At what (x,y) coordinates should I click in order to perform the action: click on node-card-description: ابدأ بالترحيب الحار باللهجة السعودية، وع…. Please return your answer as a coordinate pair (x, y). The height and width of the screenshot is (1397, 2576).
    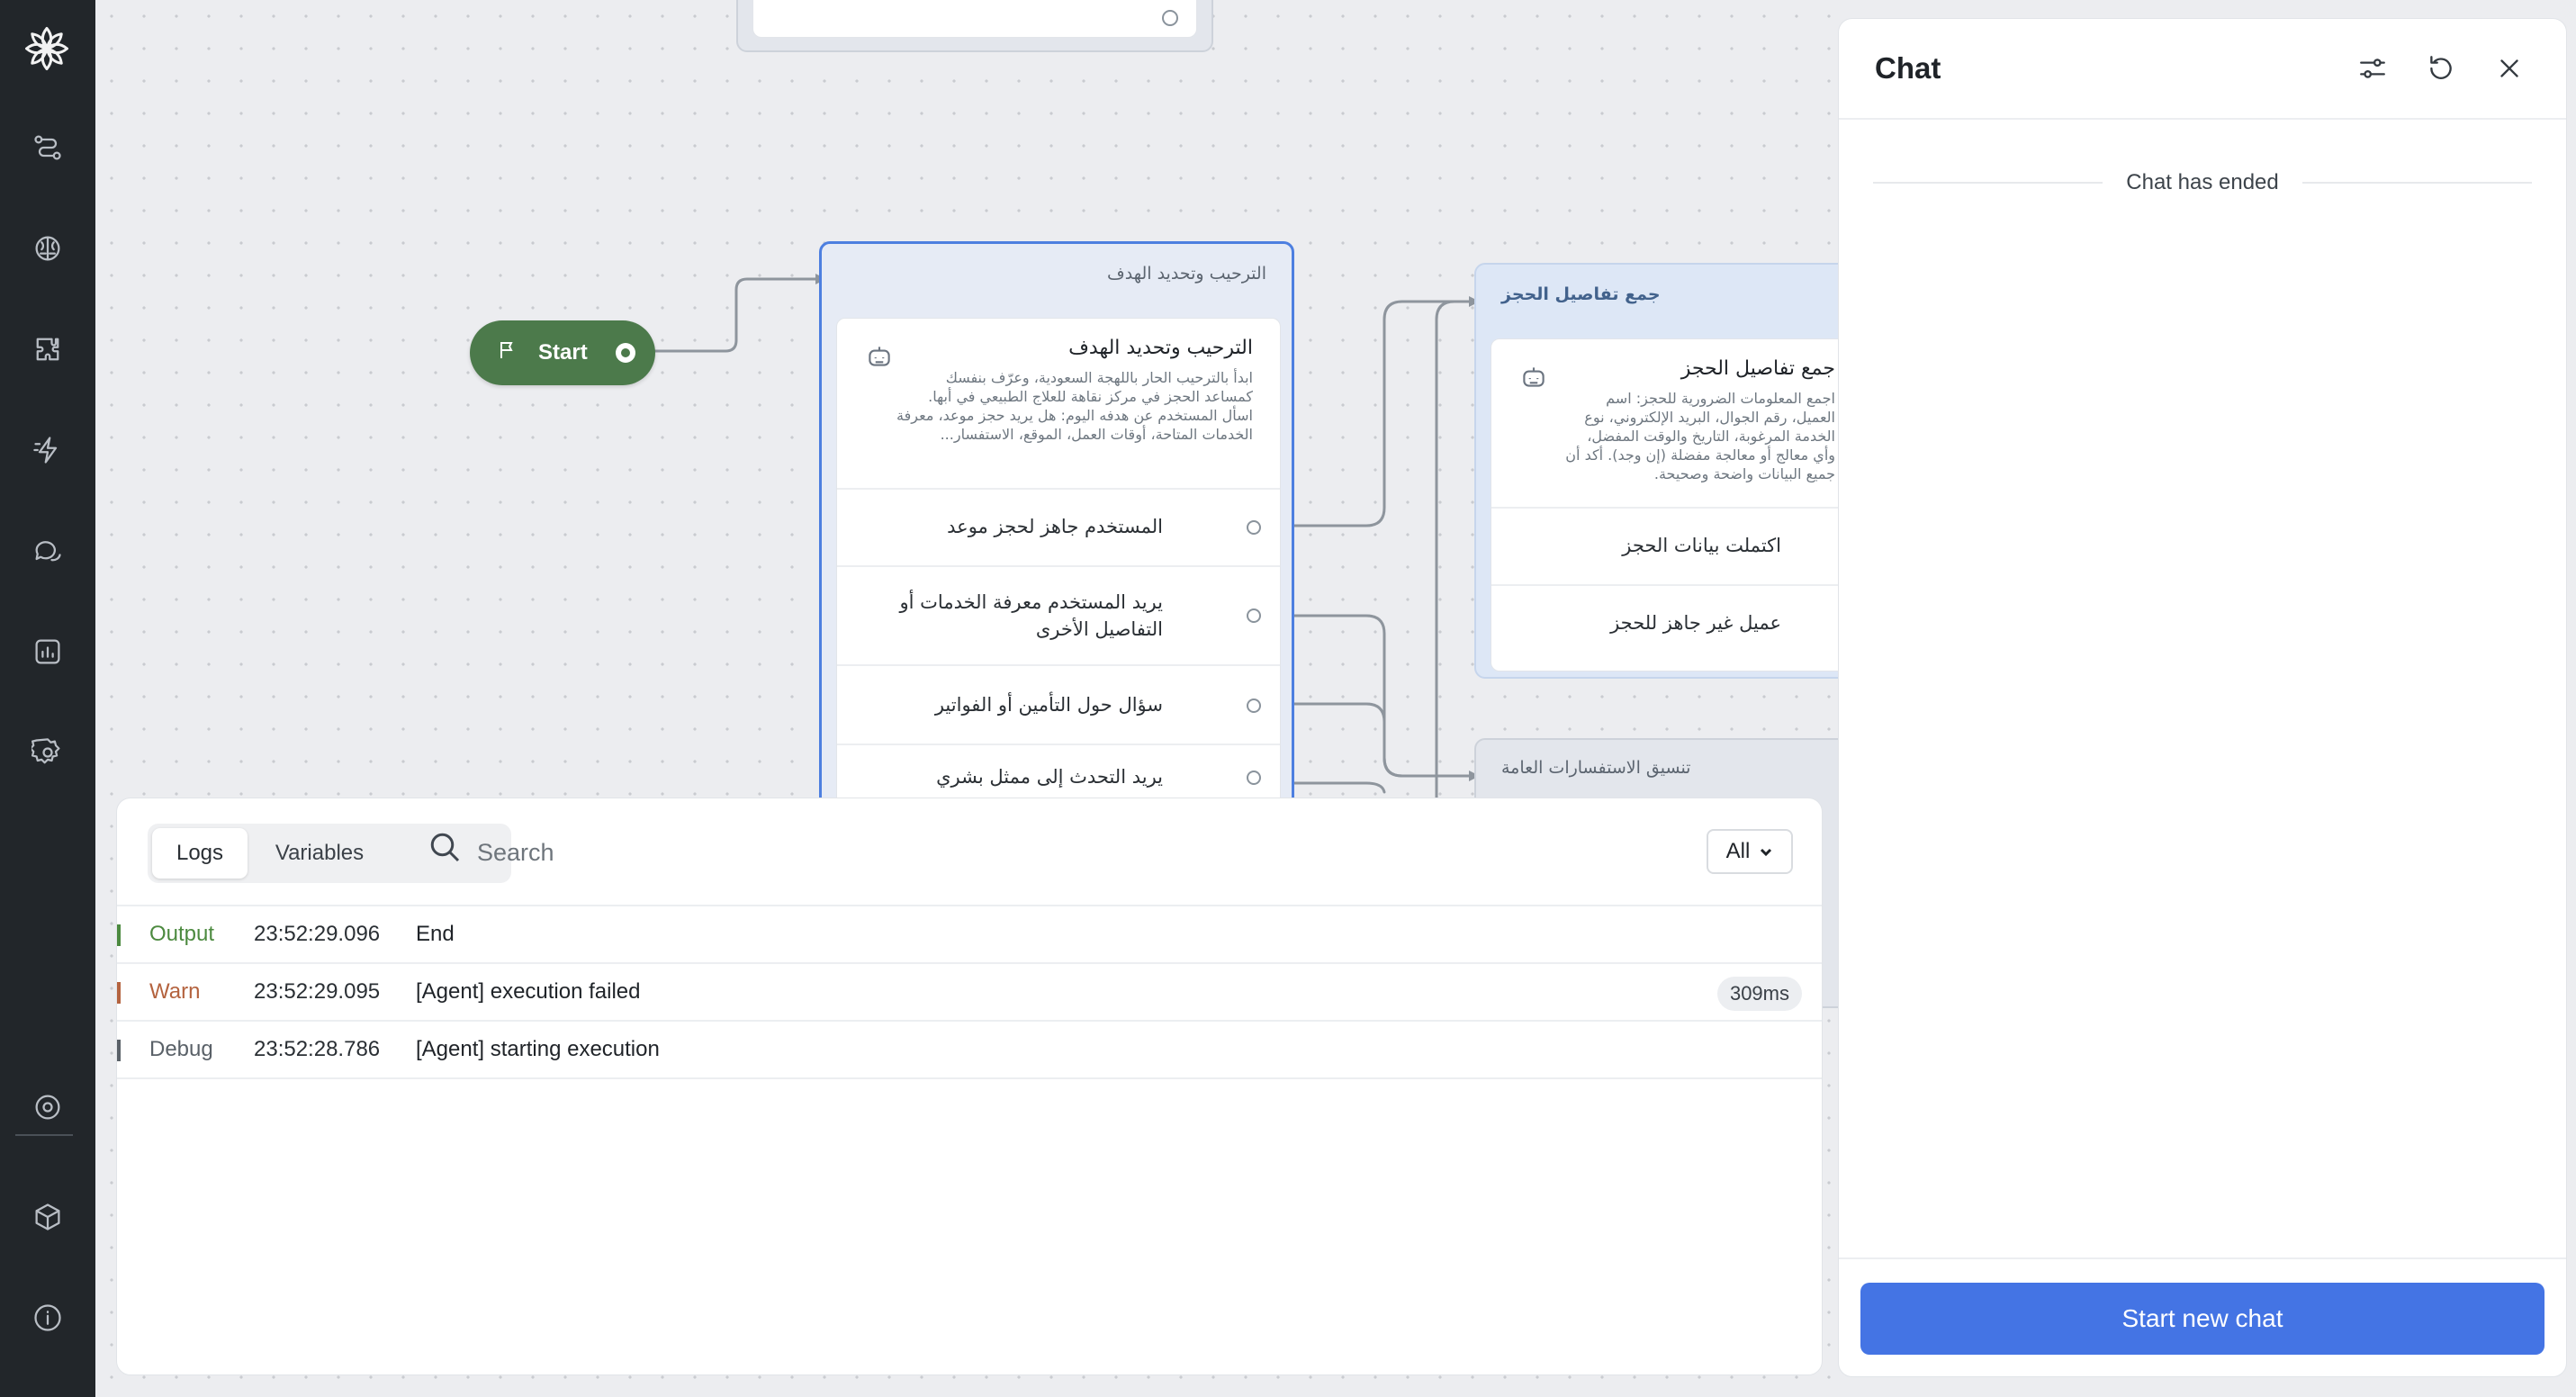
    Looking at the image, I should click on (1074, 406).